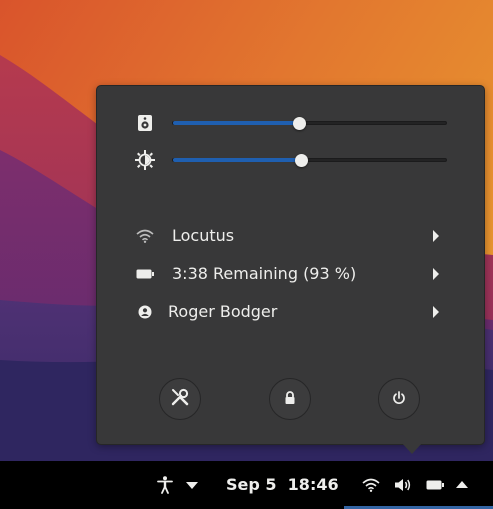 The width and height of the screenshot is (493, 509). I want to click on top-bar: Sep 5 18:46, so click(246, 485).